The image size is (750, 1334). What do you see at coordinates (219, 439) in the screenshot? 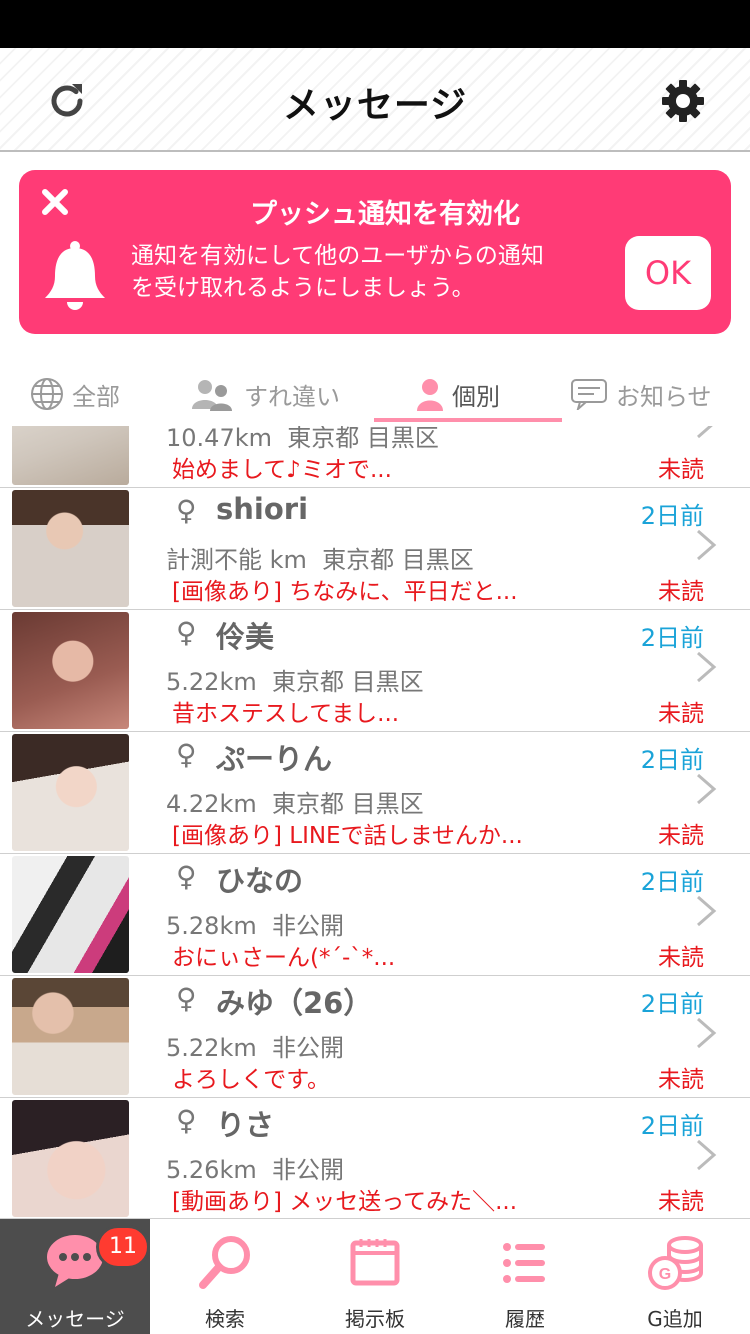
I see `distance: 10.47km` at bounding box center [219, 439].